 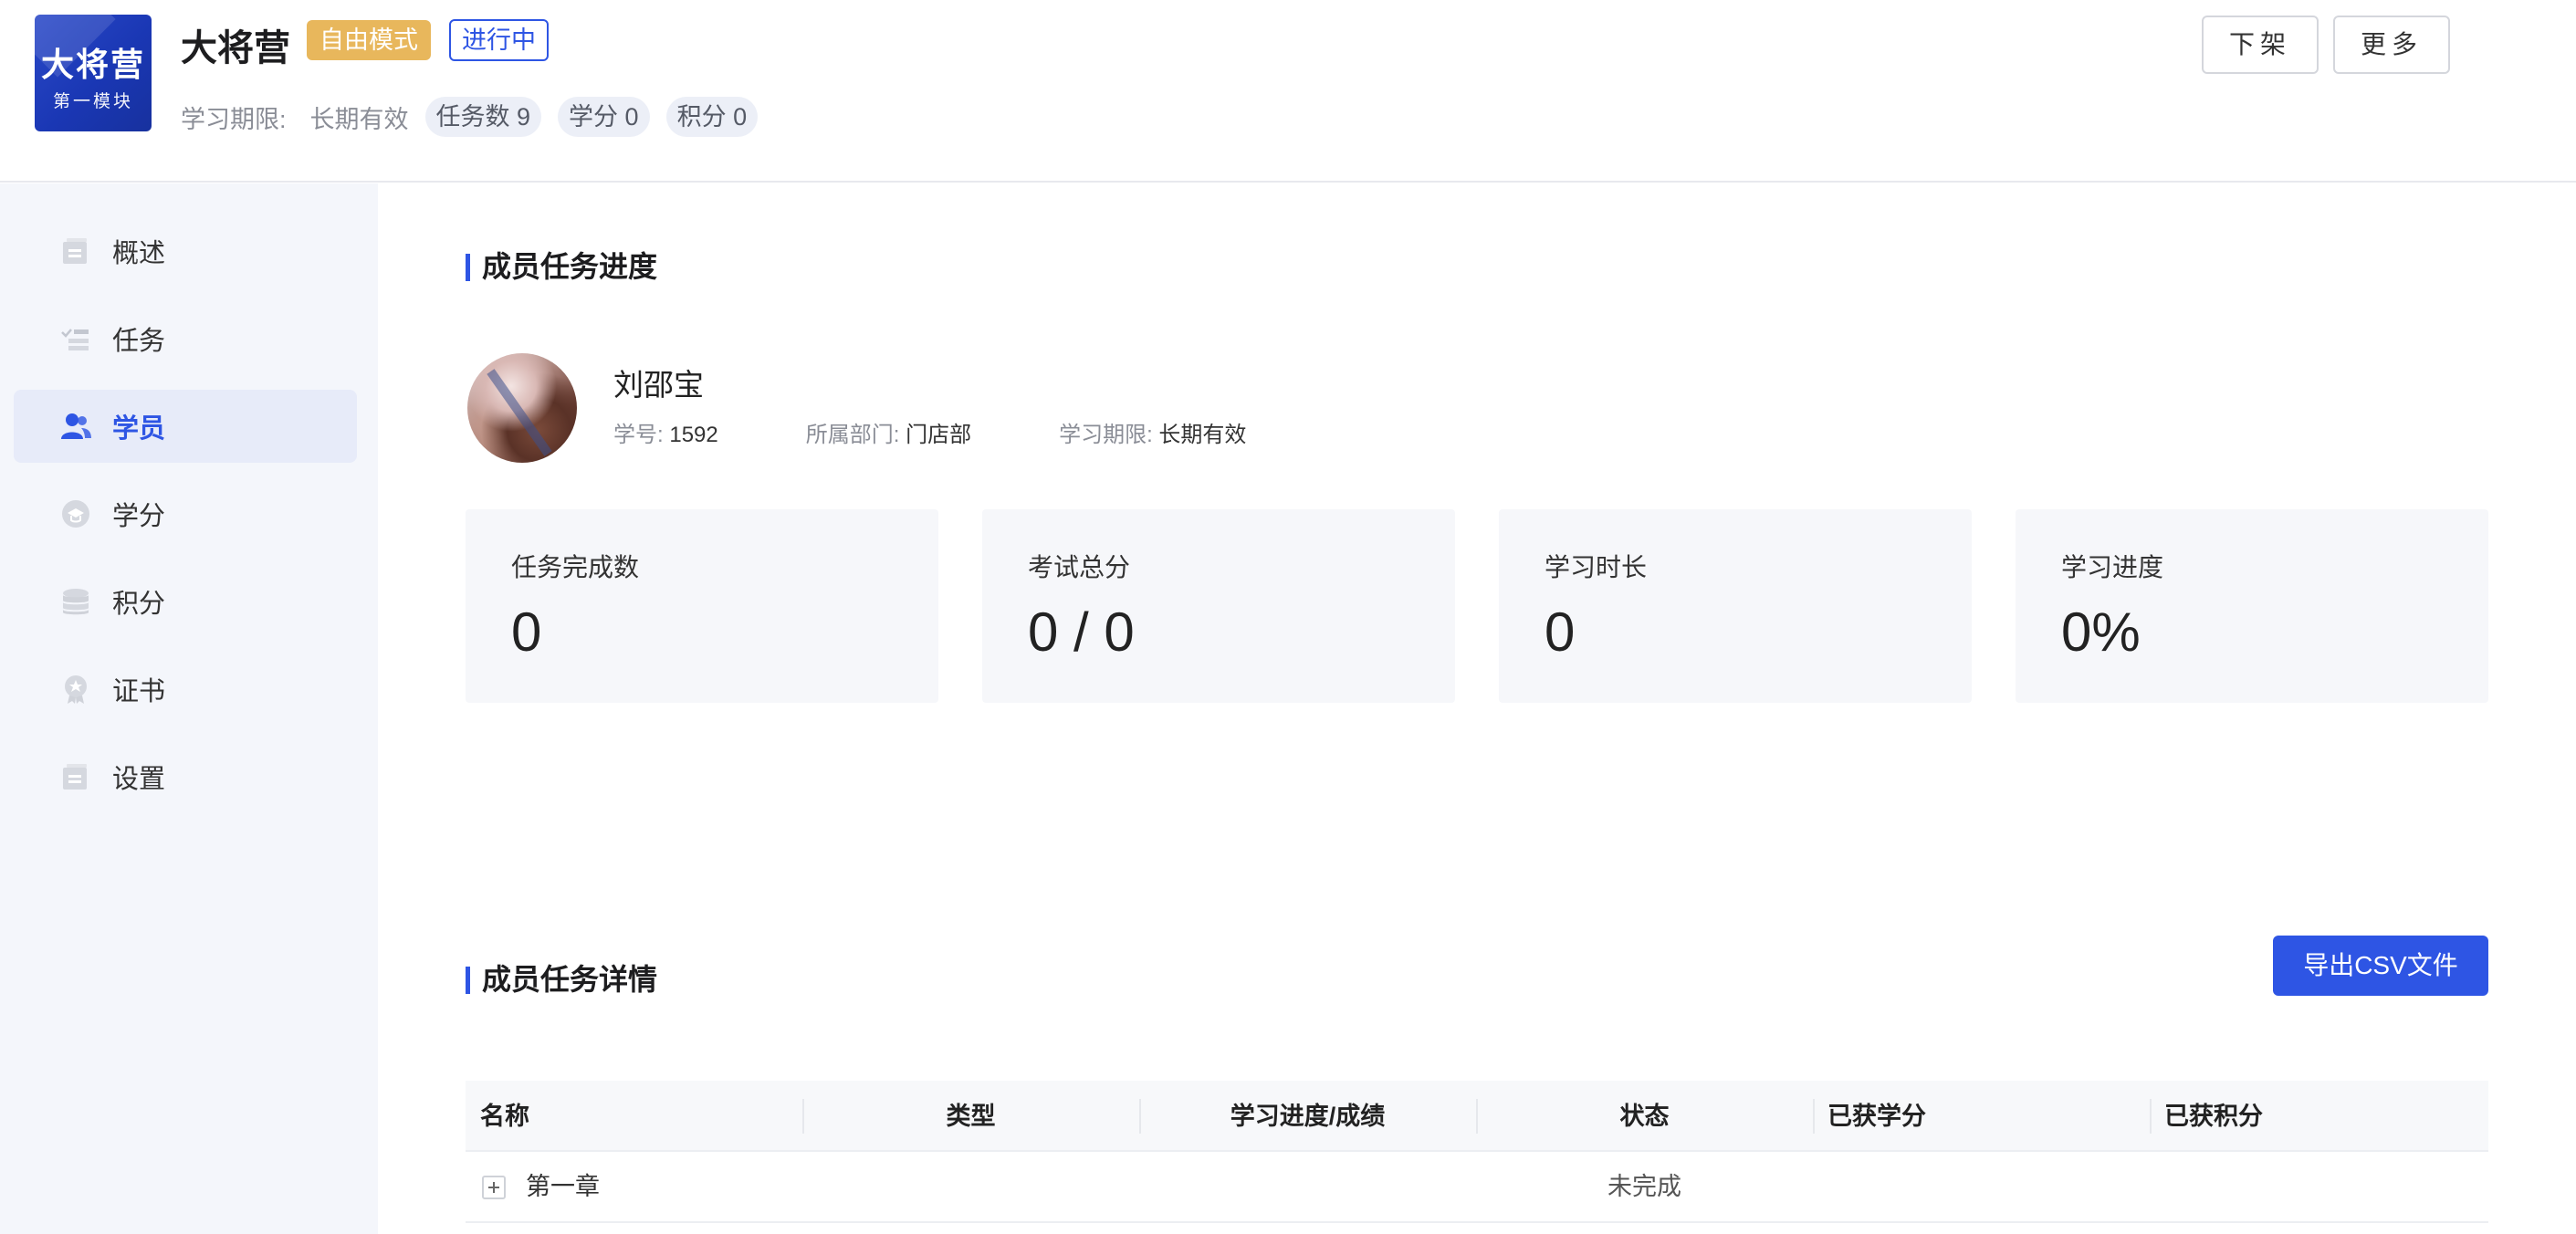 What do you see at coordinates (1080, 567) in the screenshot?
I see `stat-label: 考试总分` at bounding box center [1080, 567].